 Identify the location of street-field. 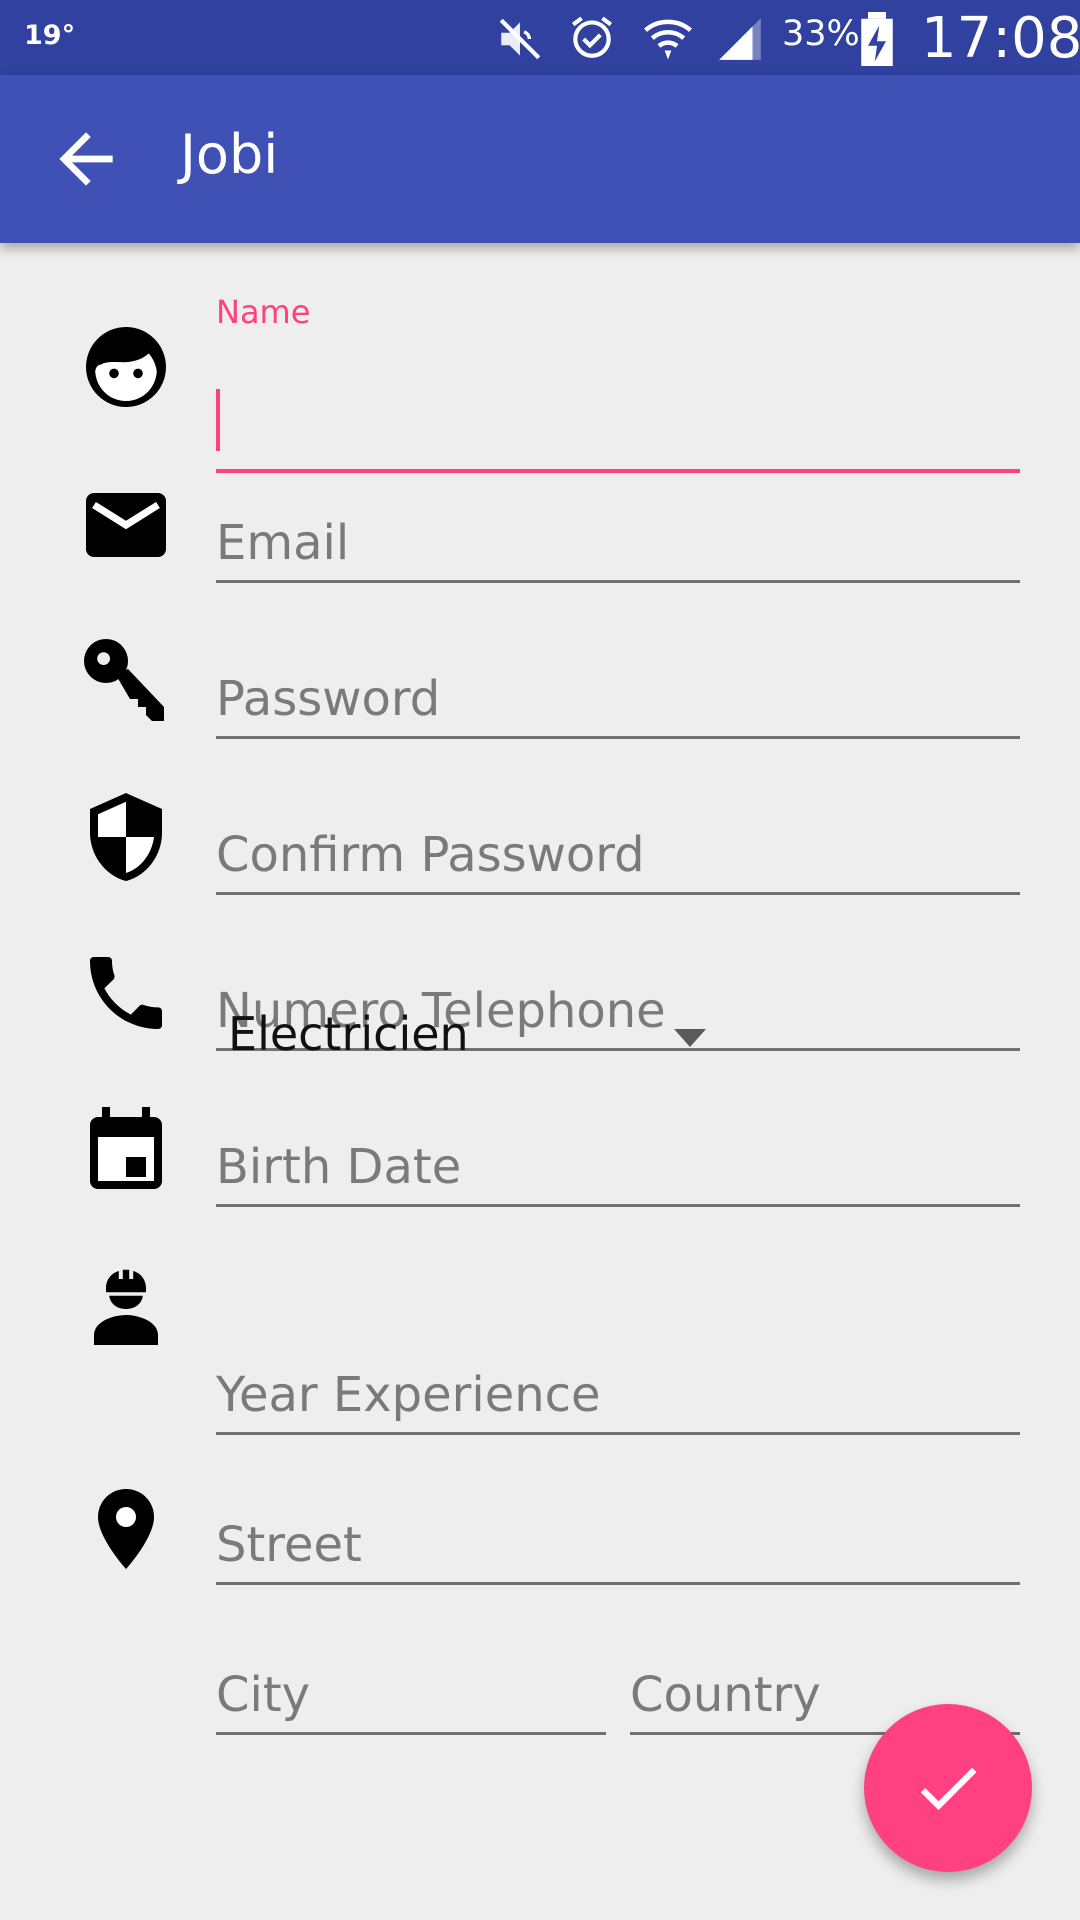
(618, 1535).